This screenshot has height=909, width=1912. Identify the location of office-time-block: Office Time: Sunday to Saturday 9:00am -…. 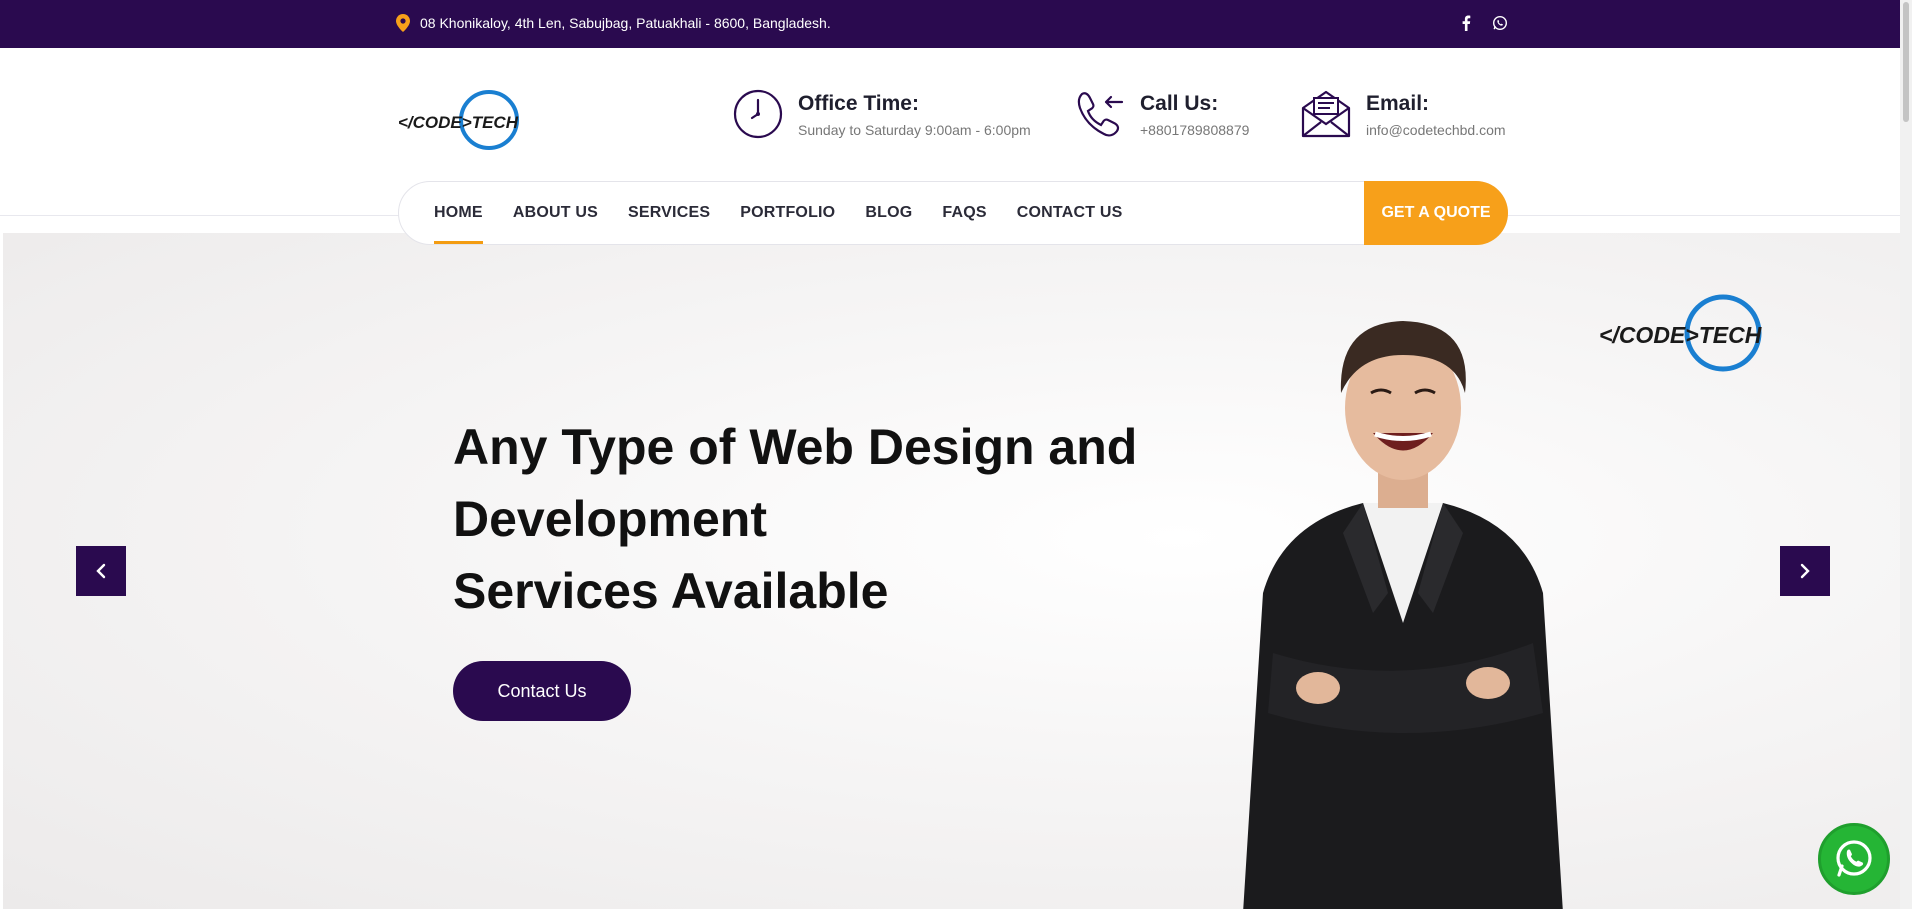
(881, 114).